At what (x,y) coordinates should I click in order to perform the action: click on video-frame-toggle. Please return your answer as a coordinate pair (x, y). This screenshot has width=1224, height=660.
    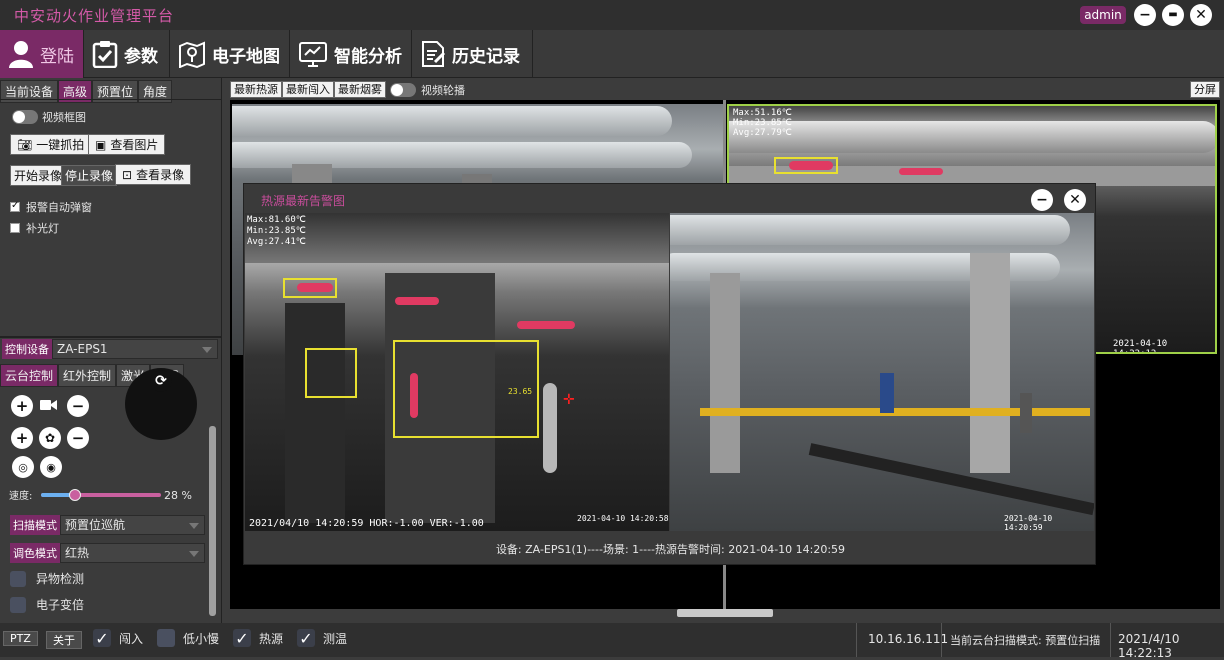
    Looking at the image, I should click on (25, 117).